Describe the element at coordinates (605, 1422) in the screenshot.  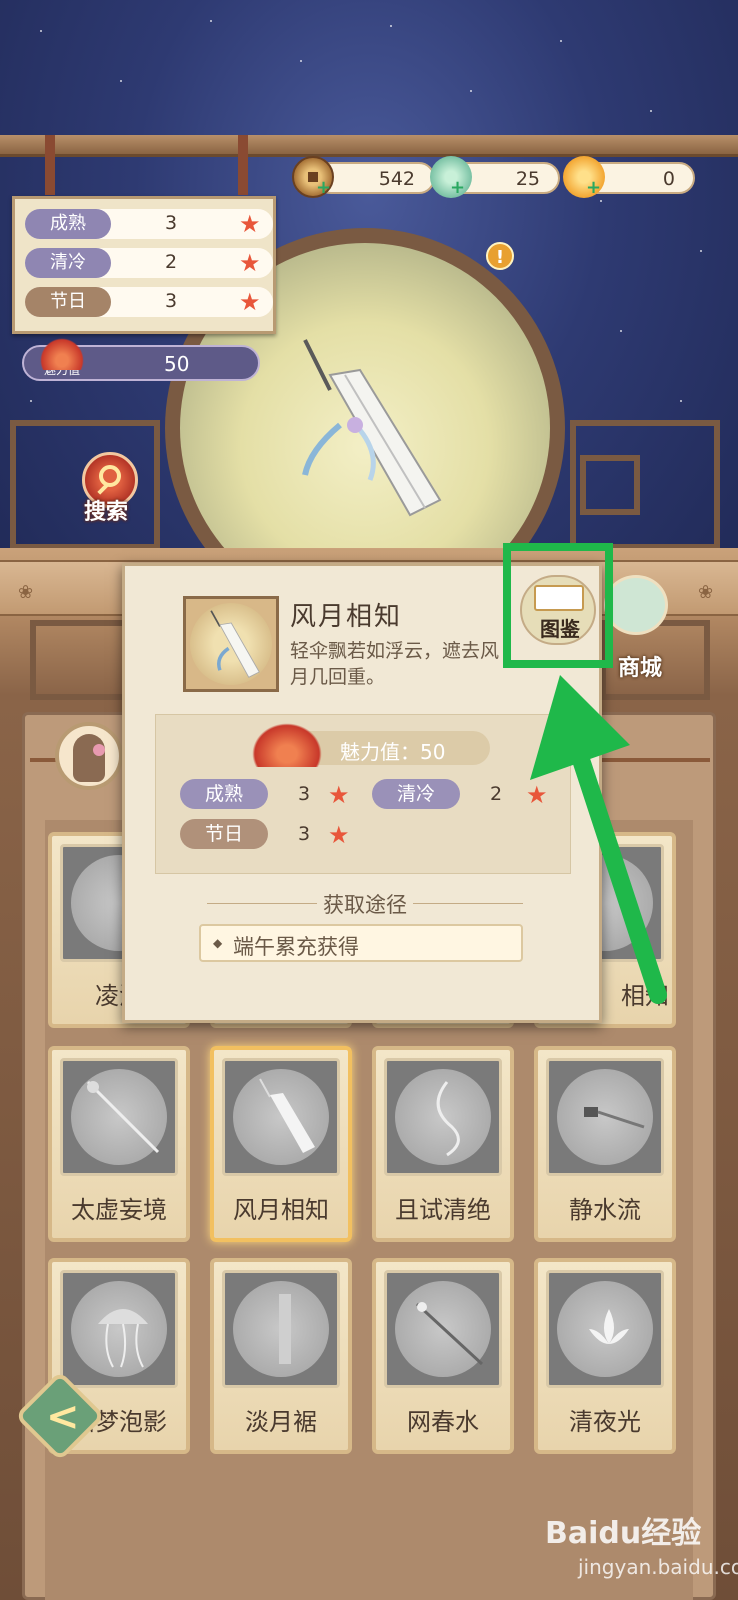
I see `item-card-label: 清夜光` at that location.